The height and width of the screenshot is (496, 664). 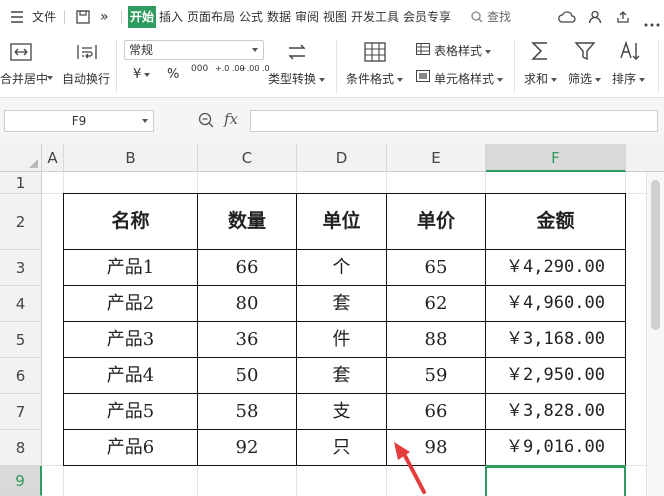 I want to click on tab-page-layout: 页面布局, so click(x=211, y=17).